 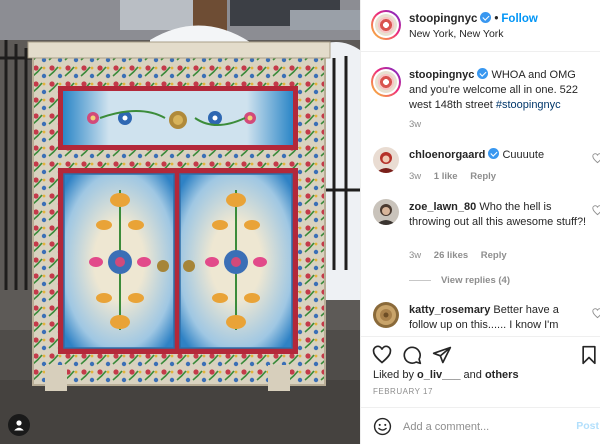 I want to click on comment-likes: 26 likes, so click(x=451, y=255).